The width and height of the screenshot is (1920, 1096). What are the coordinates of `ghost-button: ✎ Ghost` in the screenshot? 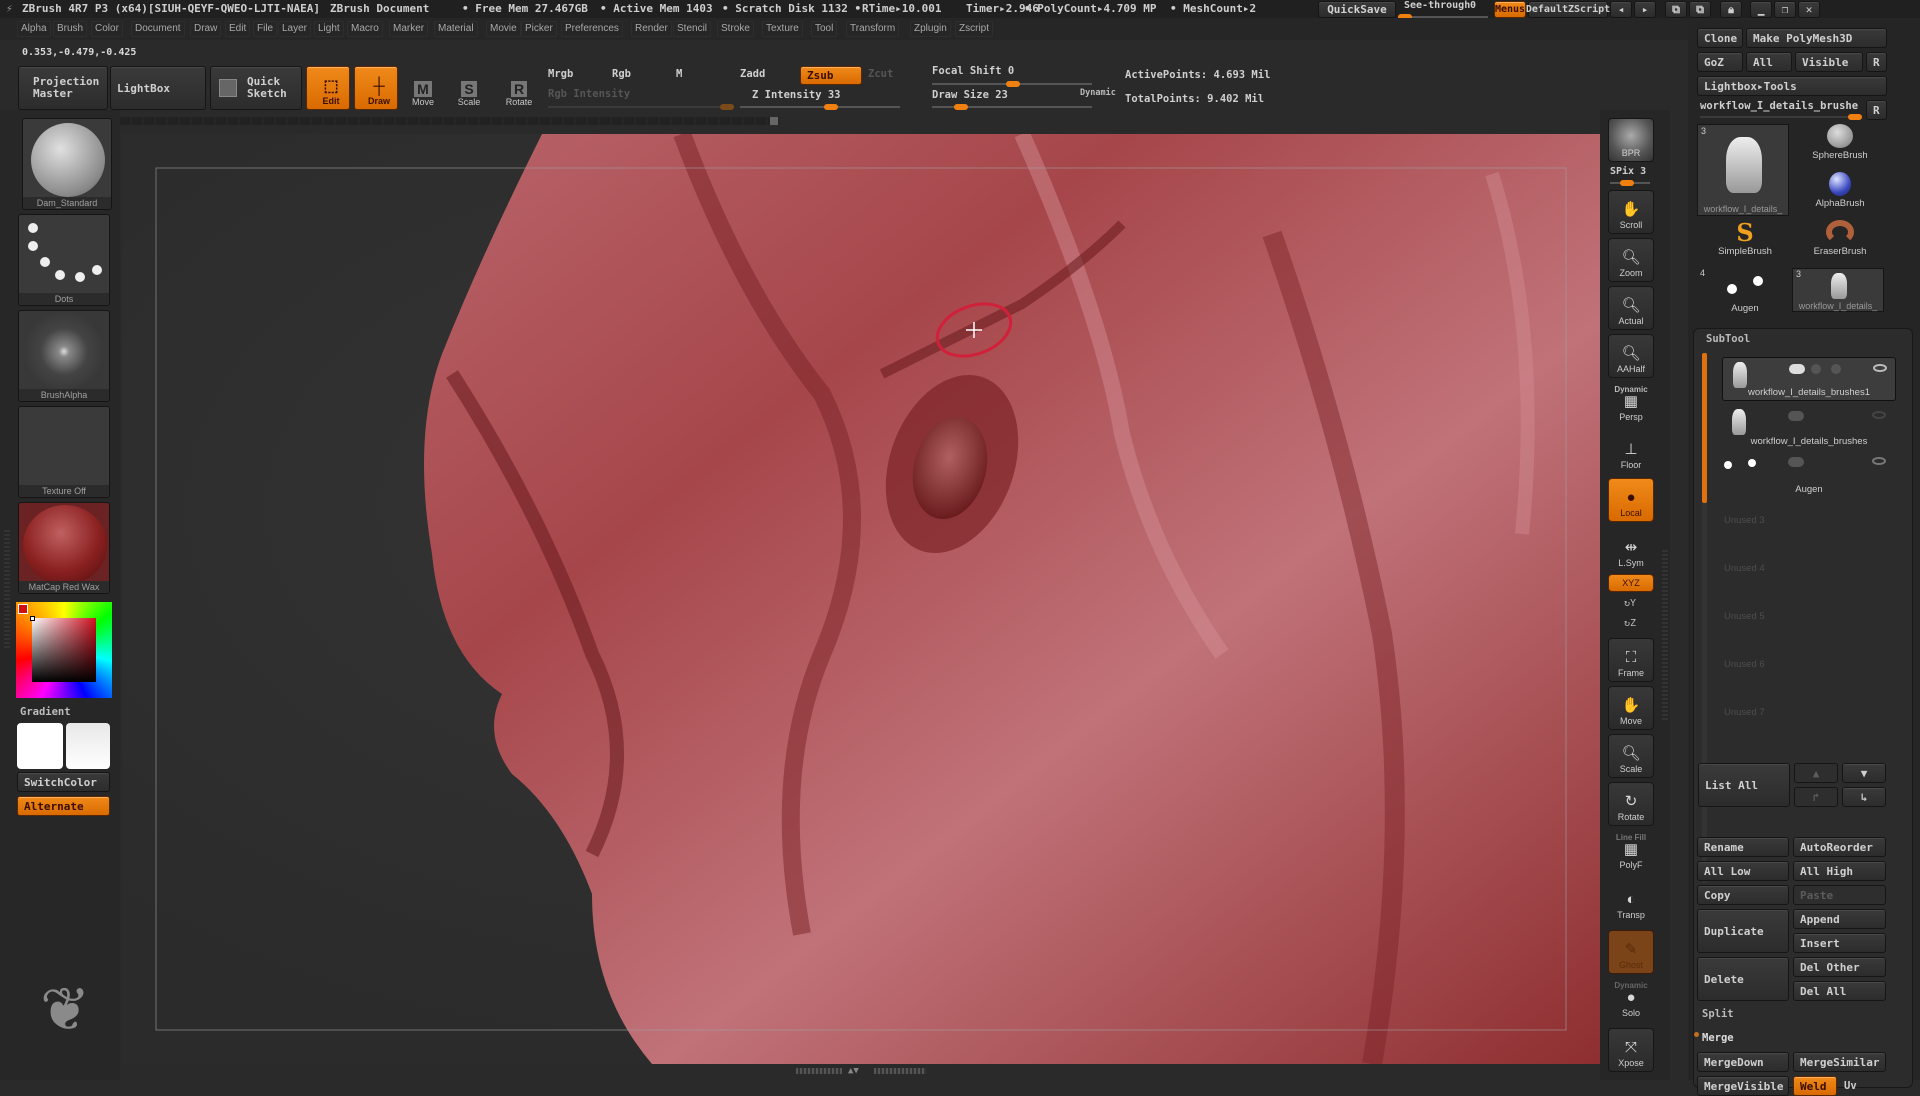 It's located at (1631, 952).